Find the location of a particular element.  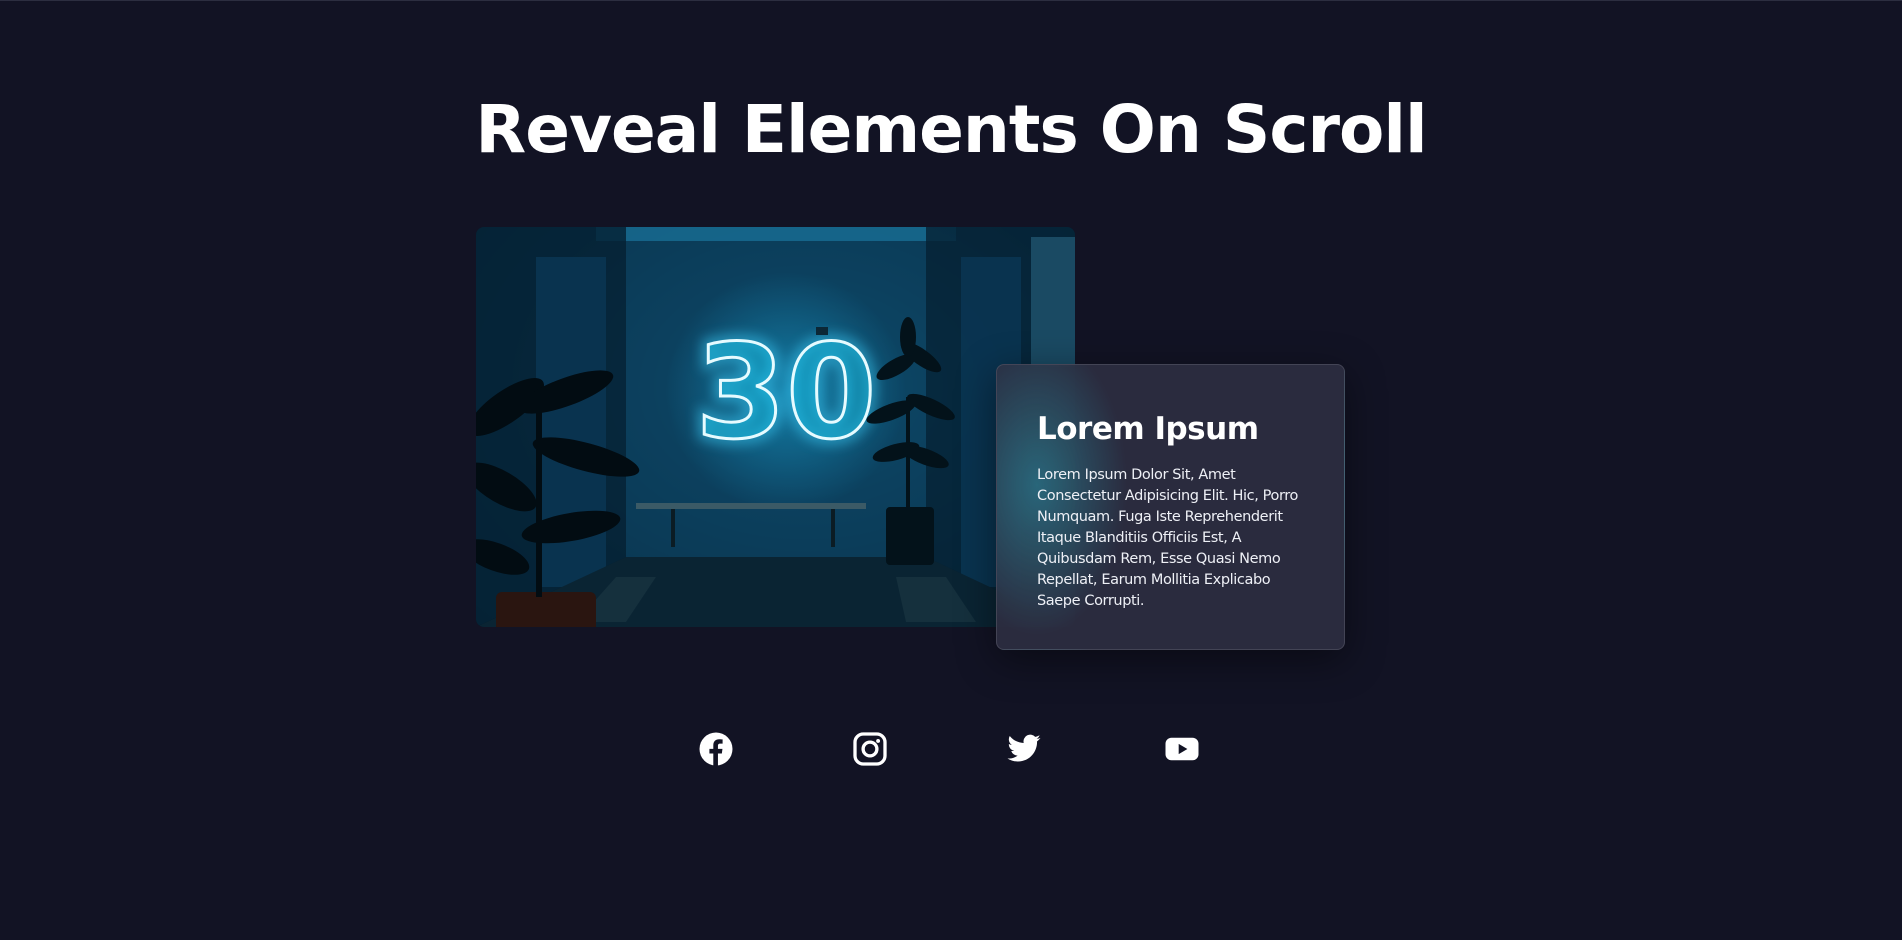

facebook-link is located at coordinates (716, 749).